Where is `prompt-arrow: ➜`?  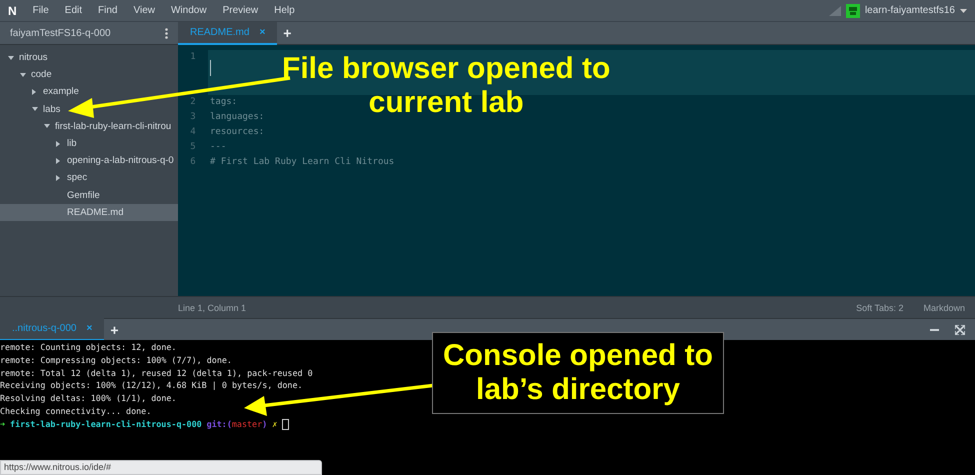 prompt-arrow: ➜ is located at coordinates (3, 424).